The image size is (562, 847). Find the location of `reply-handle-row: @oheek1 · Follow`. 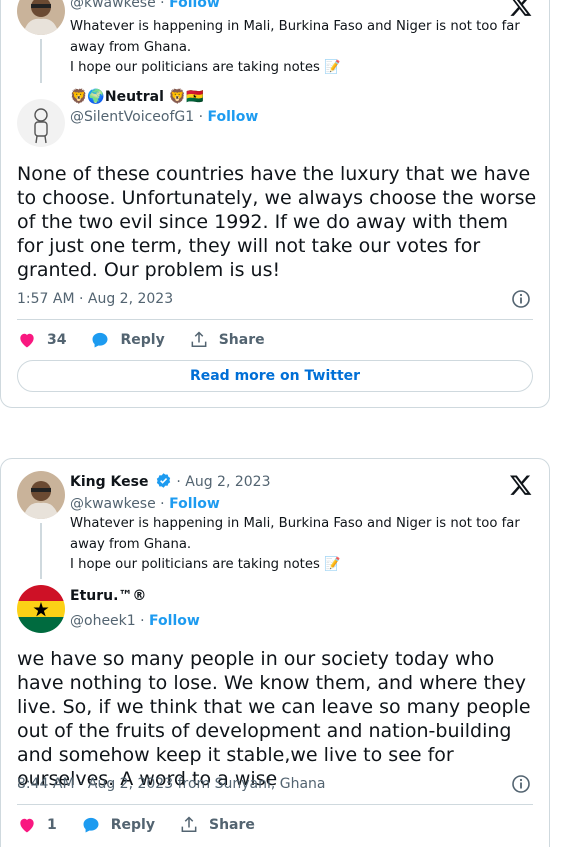

reply-handle-row: @oheek1 · Follow is located at coordinates (135, 621).